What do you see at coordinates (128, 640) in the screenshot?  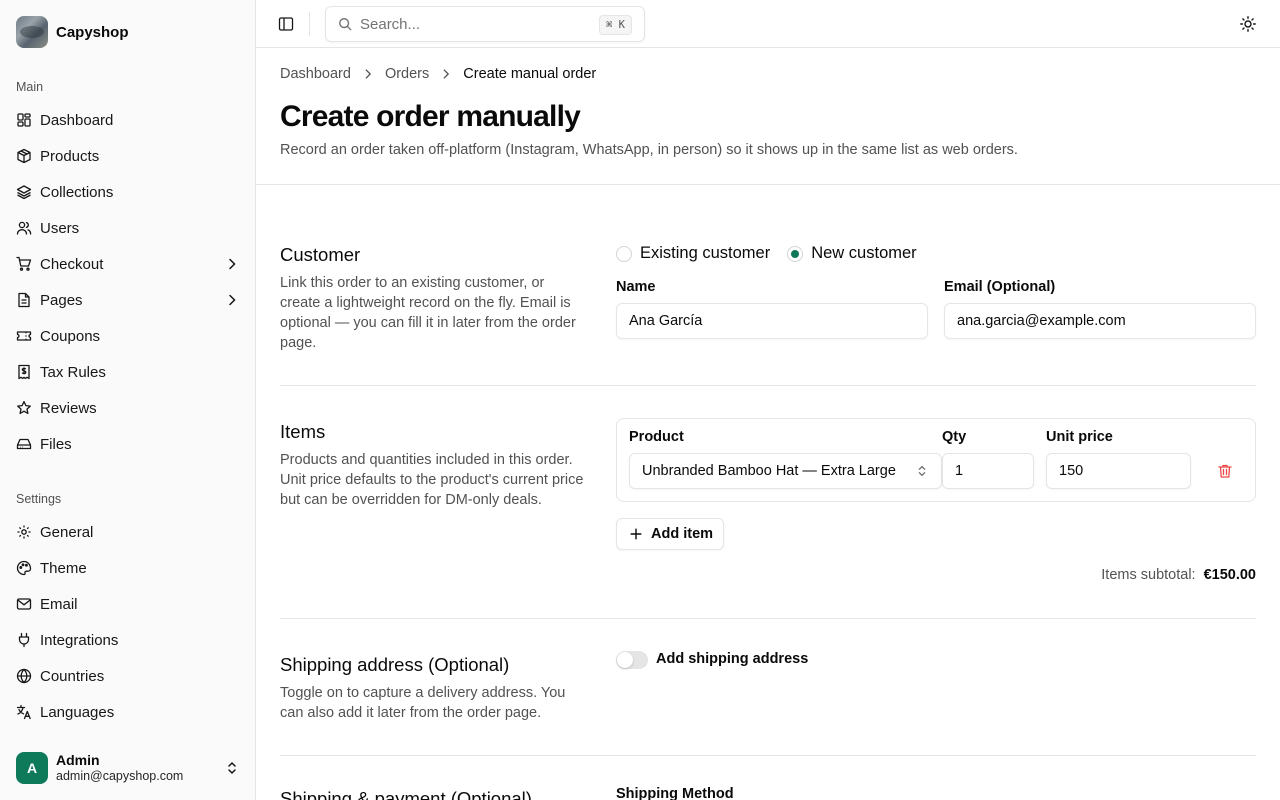 I see `sidebar-item-integrations: Integrations` at bounding box center [128, 640].